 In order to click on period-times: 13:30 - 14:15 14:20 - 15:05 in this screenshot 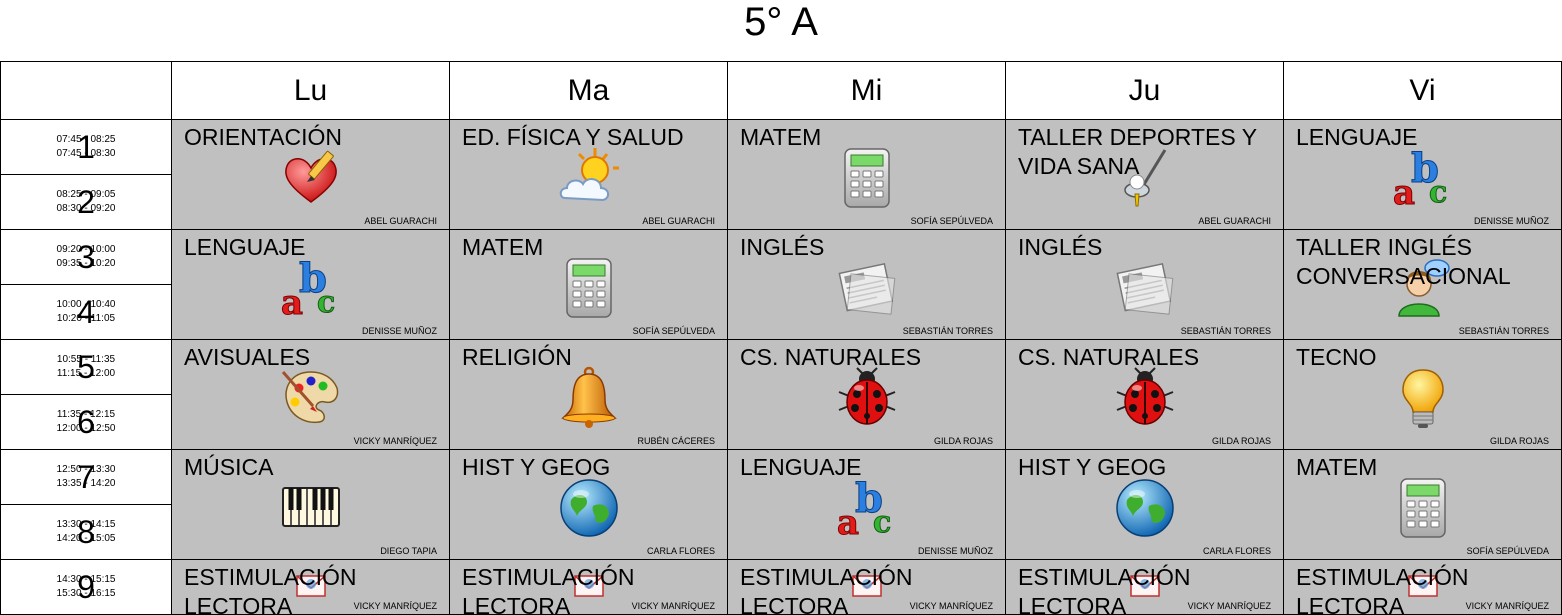, I will do `click(86, 532)`.